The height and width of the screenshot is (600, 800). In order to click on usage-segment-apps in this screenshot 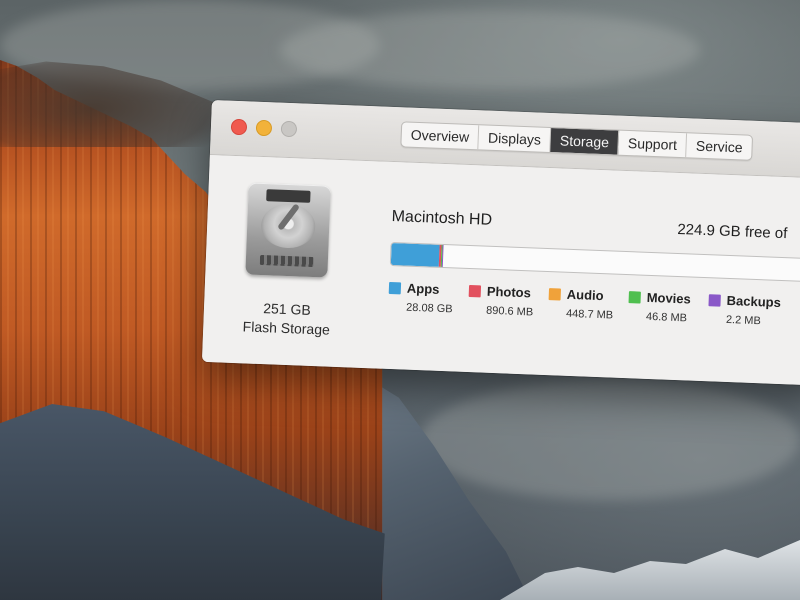, I will do `click(415, 255)`.